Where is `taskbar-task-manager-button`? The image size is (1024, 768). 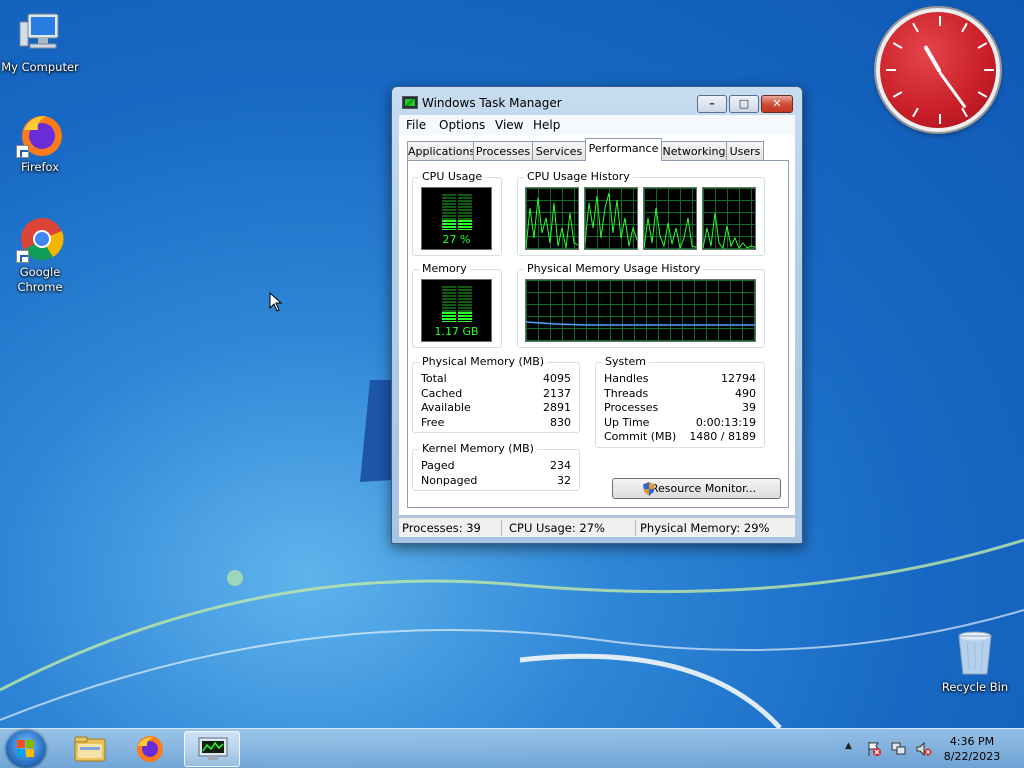
taskbar-task-manager-button is located at coordinates (212, 749).